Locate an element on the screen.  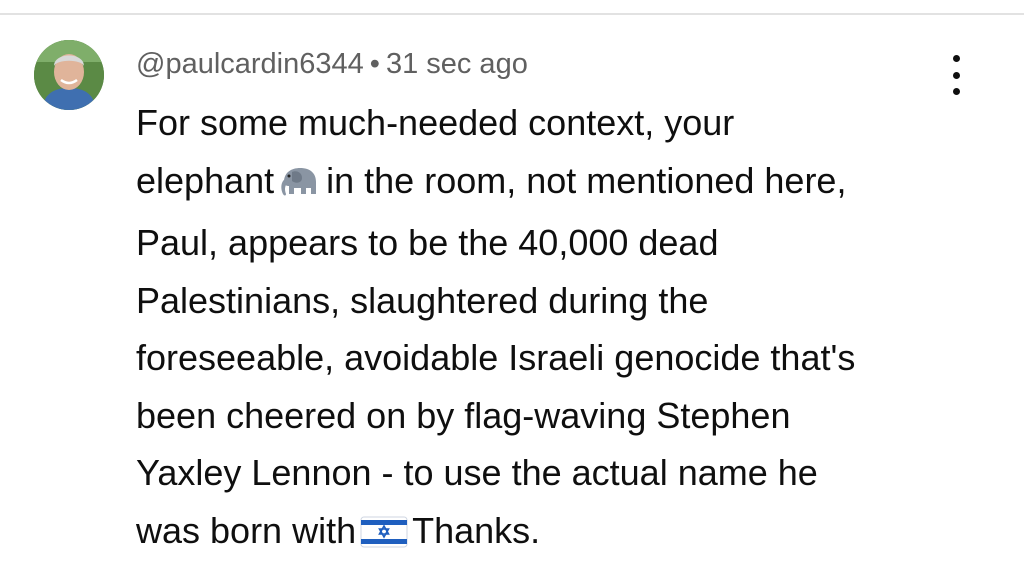
comment-text-segment: in the room, not mentioned here, is located at coordinates (586, 180).